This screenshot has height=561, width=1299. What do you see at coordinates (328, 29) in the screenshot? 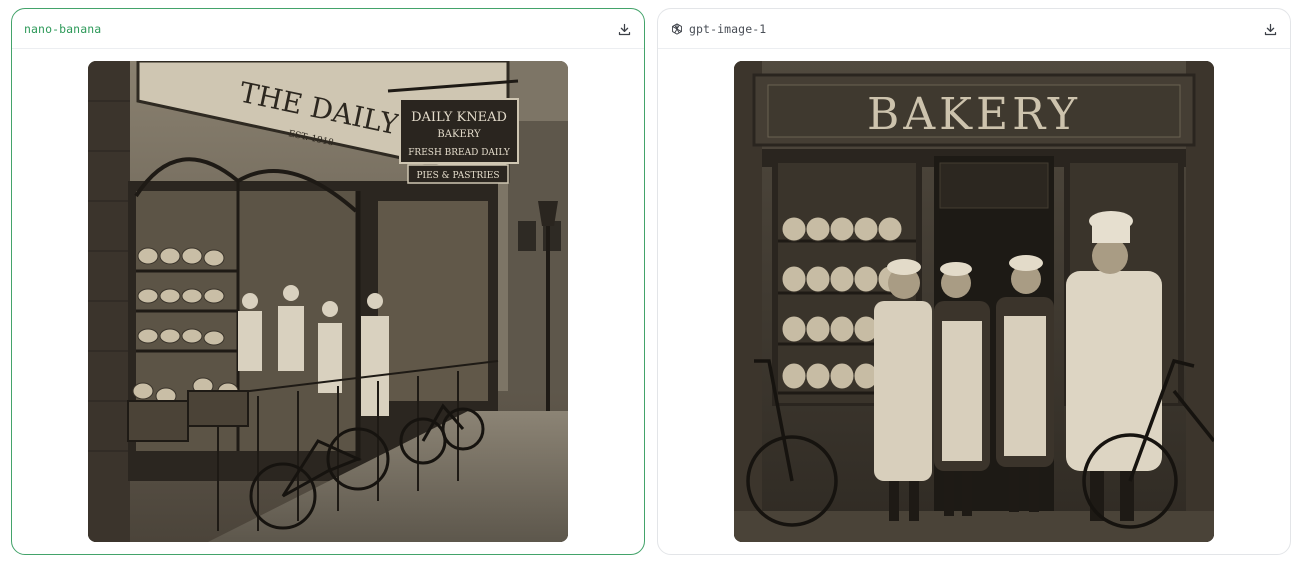
I see `card-header: nano-banana` at bounding box center [328, 29].